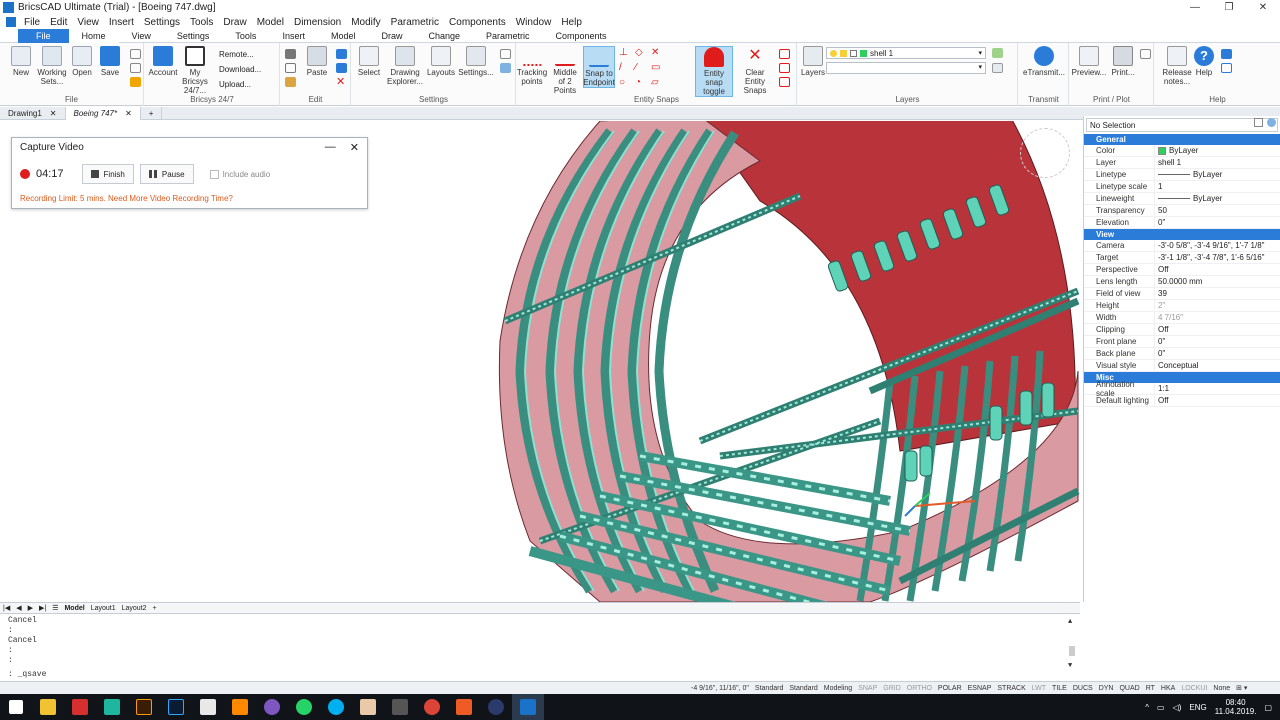 The image size is (1280, 720). I want to click on clock: 08:40 11.04.2019., so click(1236, 707).